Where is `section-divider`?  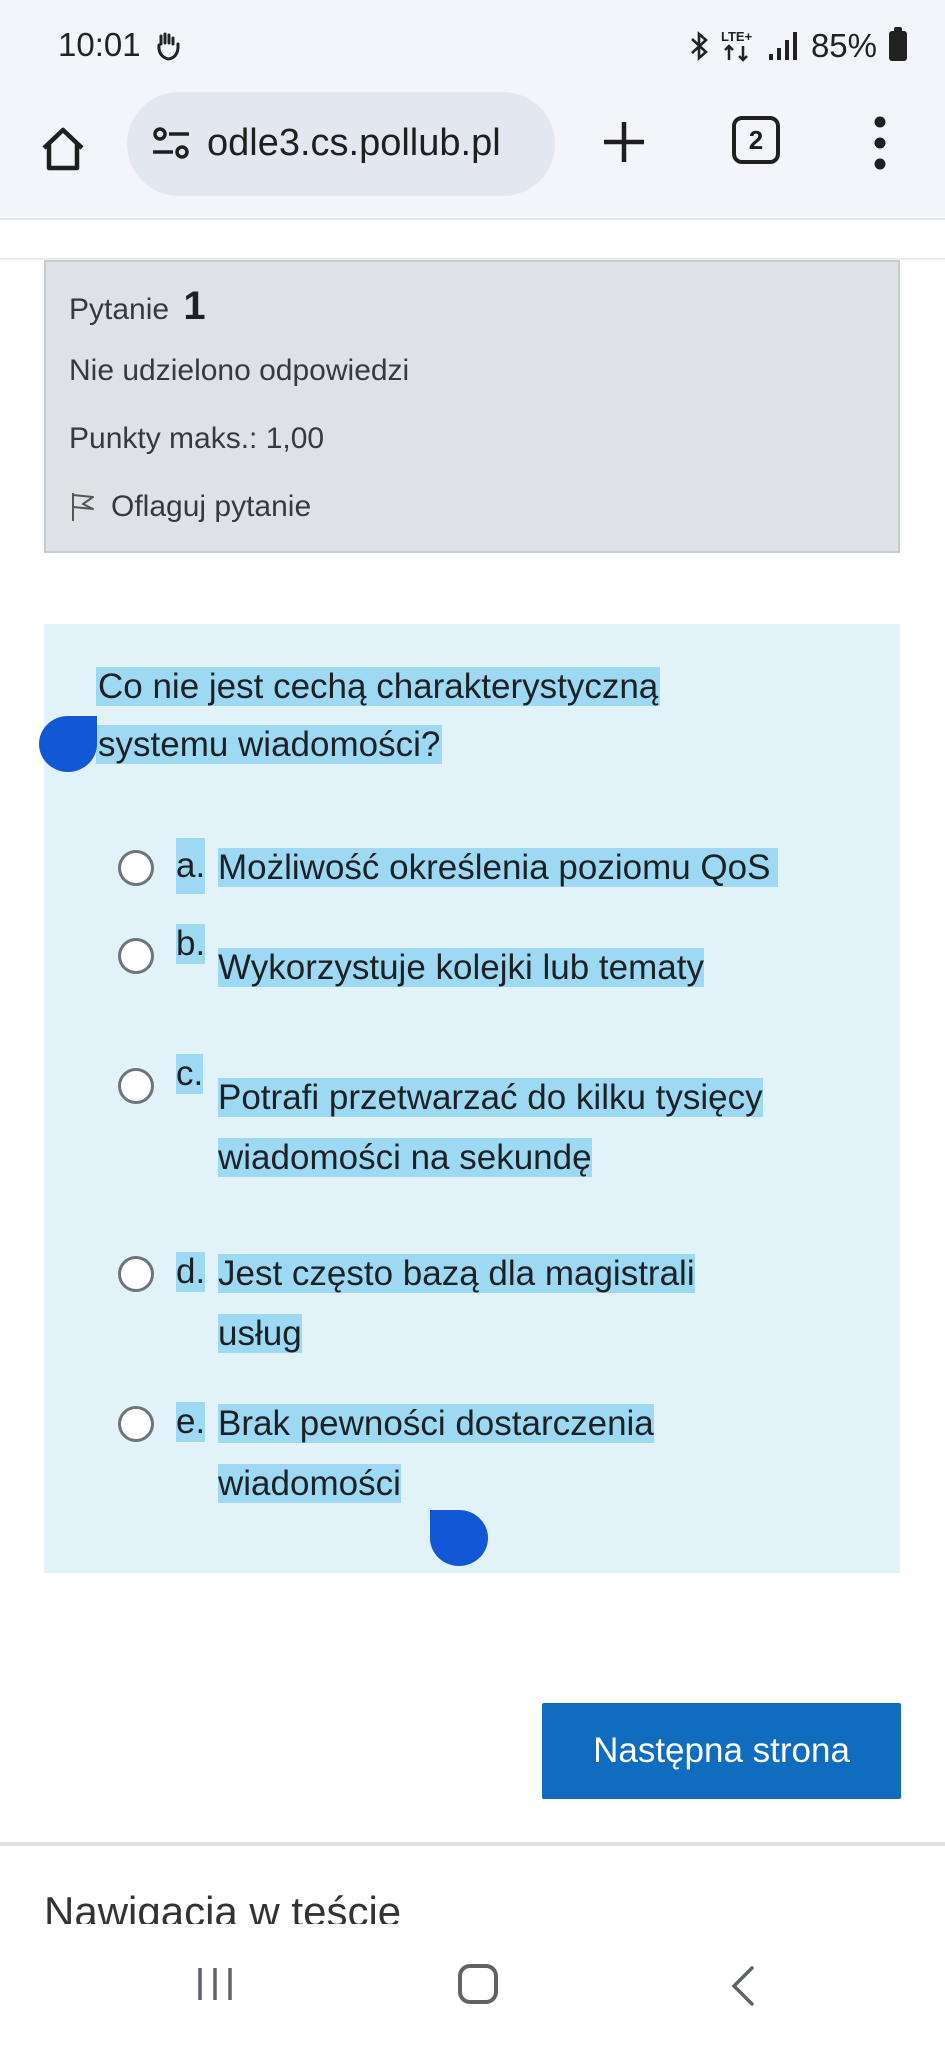
section-divider is located at coordinates (472, 1844).